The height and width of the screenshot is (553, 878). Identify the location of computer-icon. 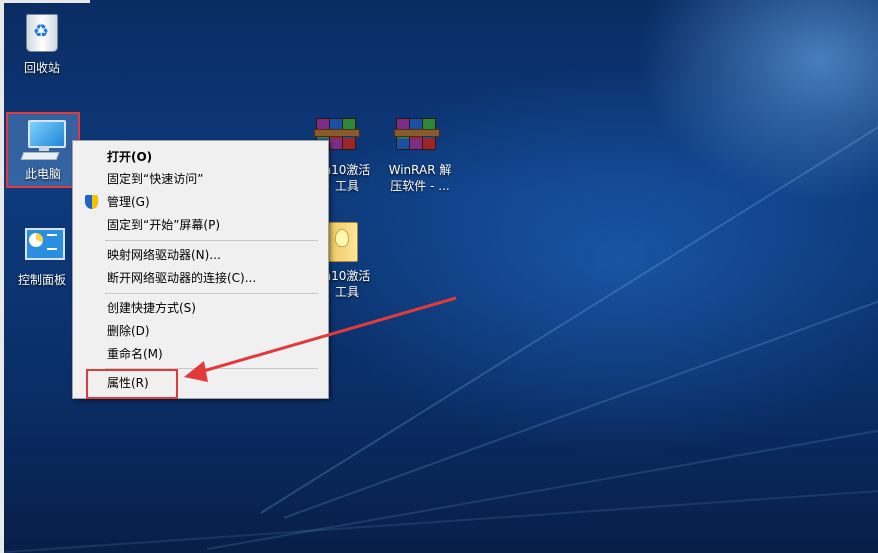
(43, 139).